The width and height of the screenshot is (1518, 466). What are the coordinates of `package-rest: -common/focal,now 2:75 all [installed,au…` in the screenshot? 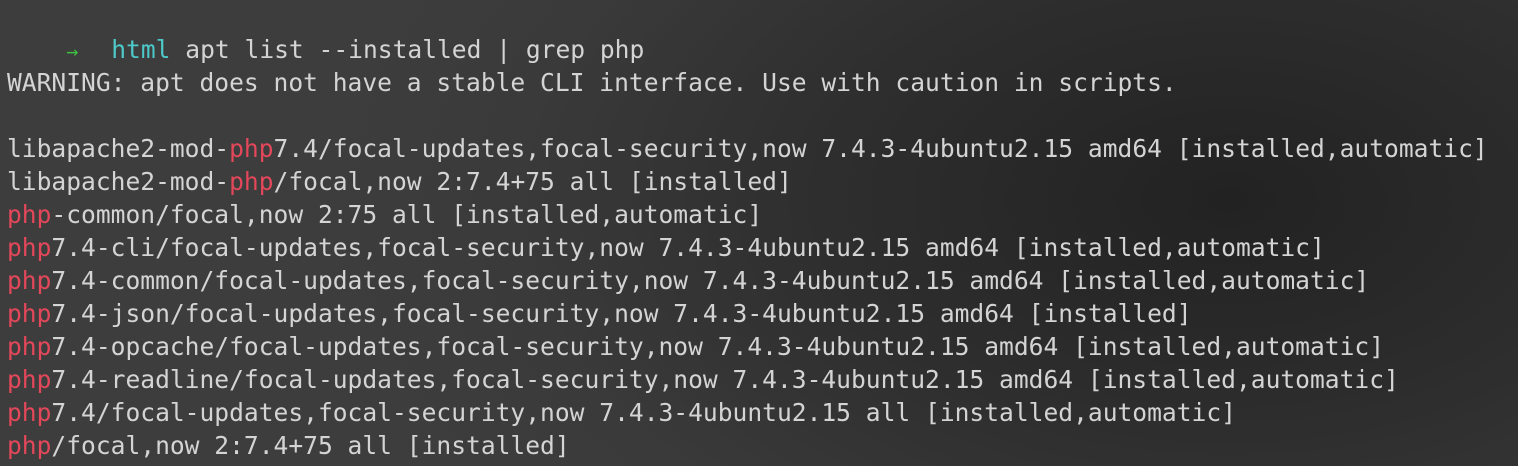 It's located at (407, 214).